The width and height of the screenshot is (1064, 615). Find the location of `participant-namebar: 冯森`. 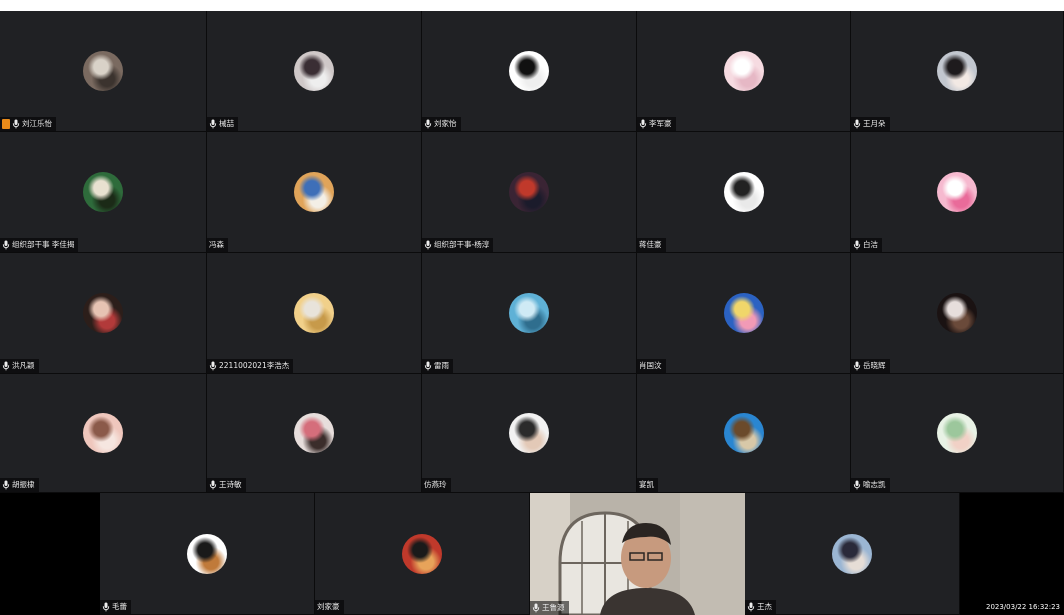

participant-namebar: 冯森 is located at coordinates (217, 245).